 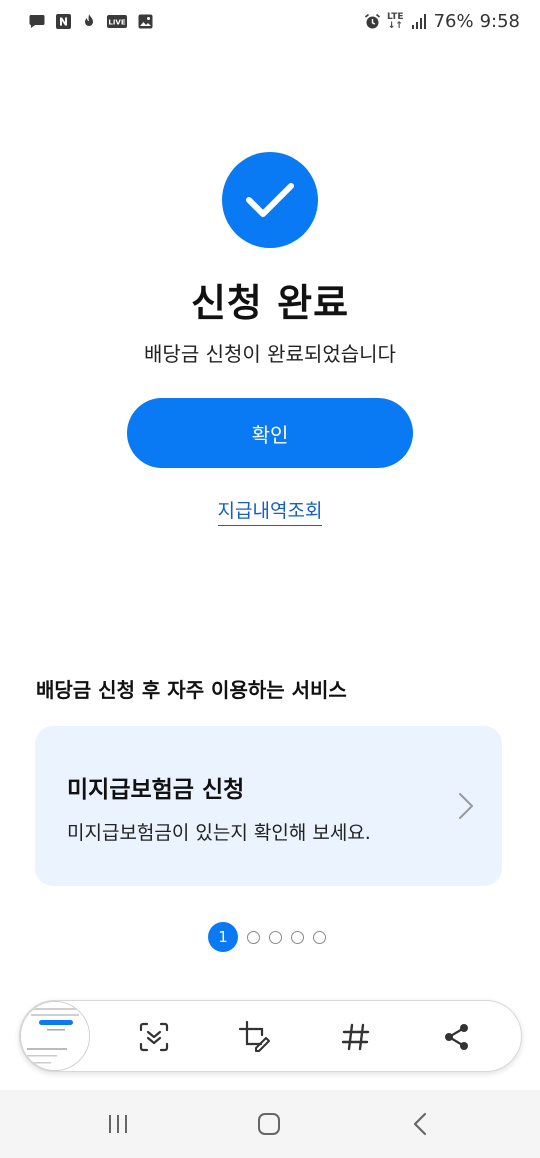 What do you see at coordinates (499, 21) in the screenshot?
I see `clock: 9:58` at bounding box center [499, 21].